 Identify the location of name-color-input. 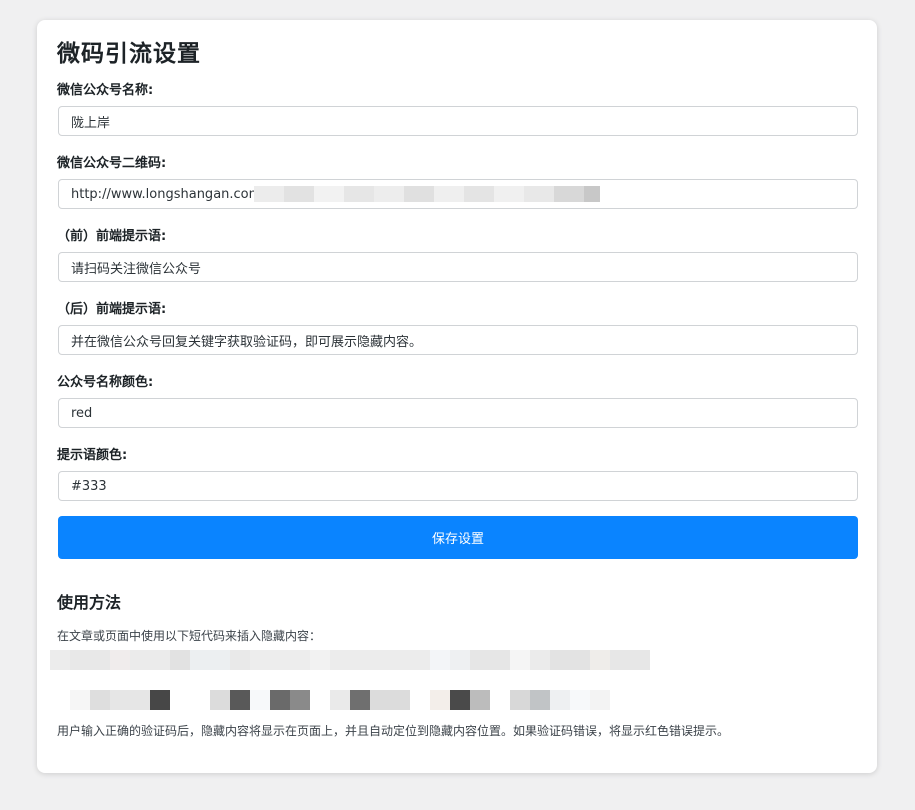
(458, 413).